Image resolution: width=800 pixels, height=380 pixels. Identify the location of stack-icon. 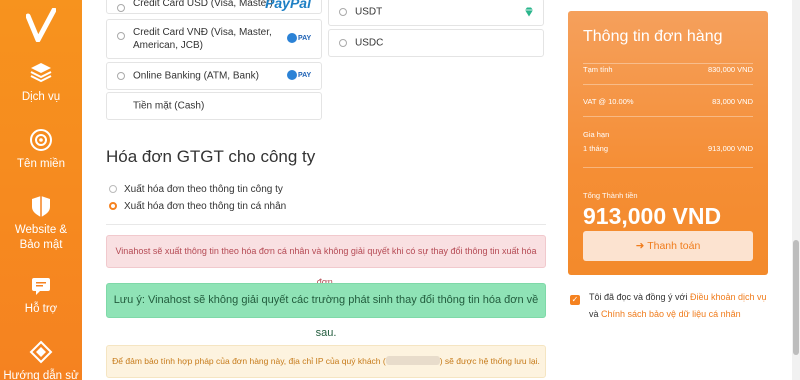
(41, 73).